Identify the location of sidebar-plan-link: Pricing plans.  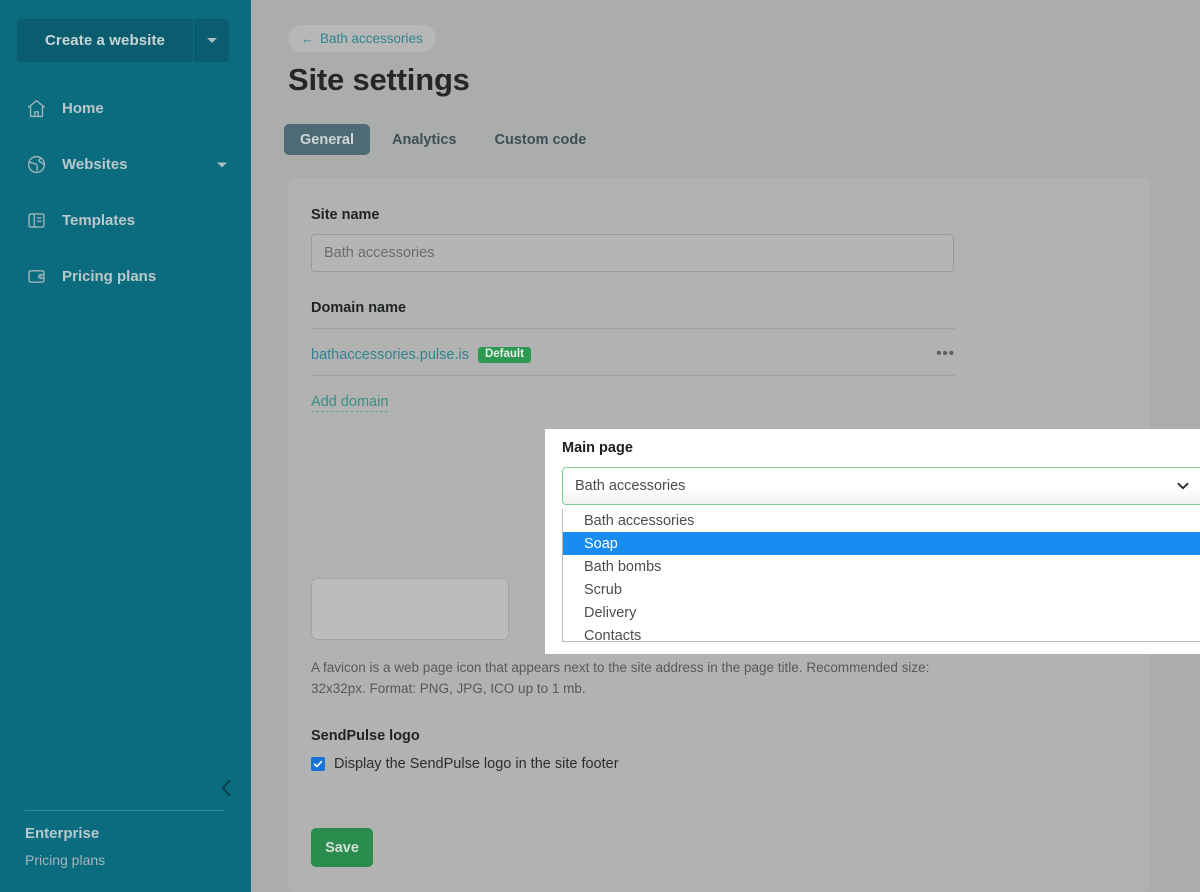
(65, 860).